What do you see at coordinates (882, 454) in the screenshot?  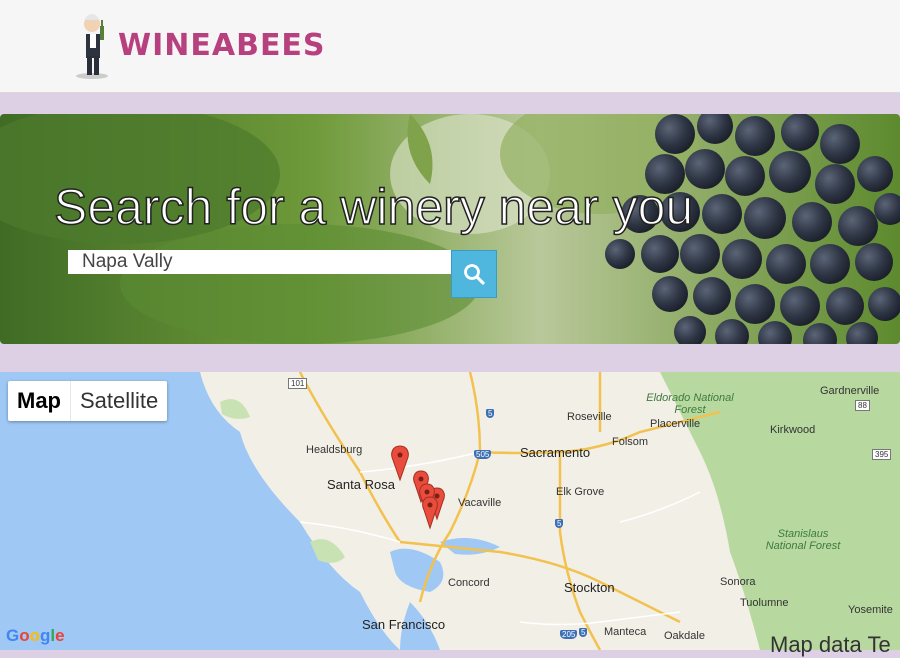 I see `highway-shield: 395` at bounding box center [882, 454].